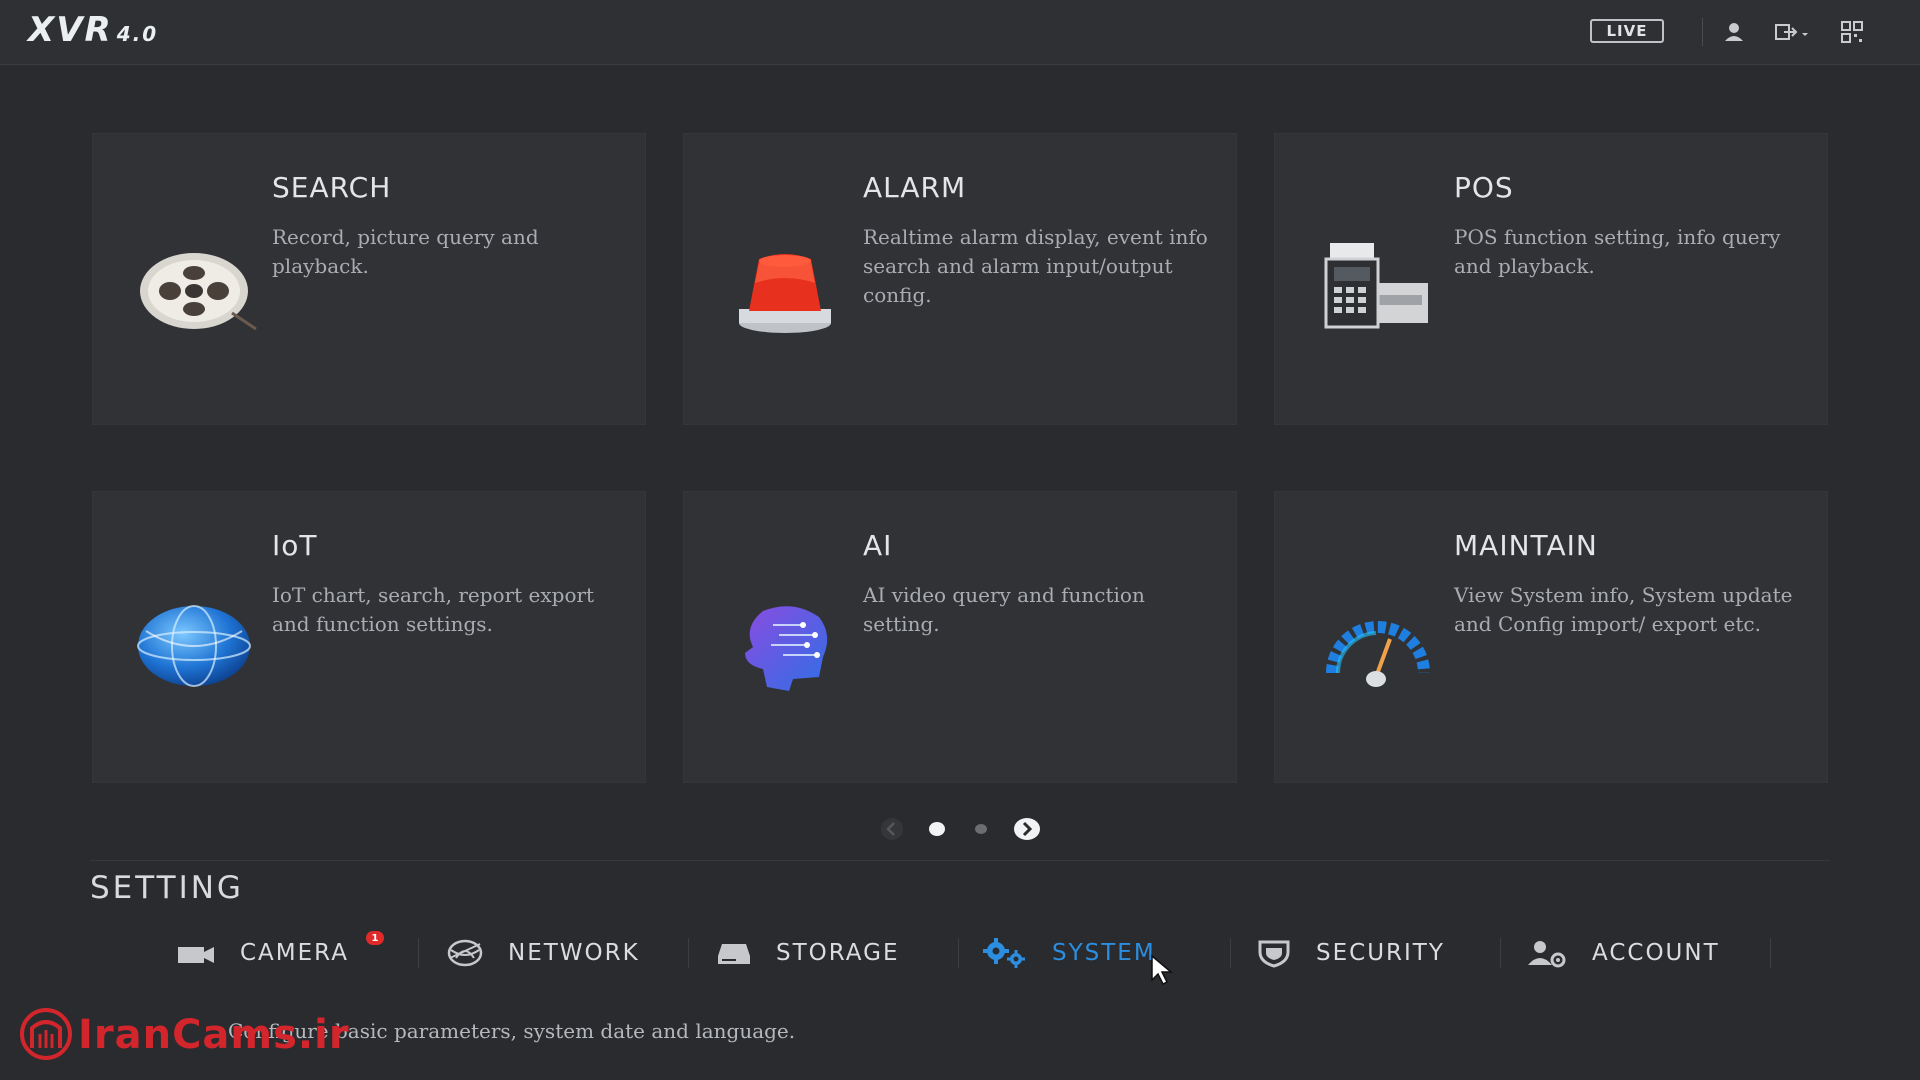  I want to click on account-icon, so click(1547, 954).